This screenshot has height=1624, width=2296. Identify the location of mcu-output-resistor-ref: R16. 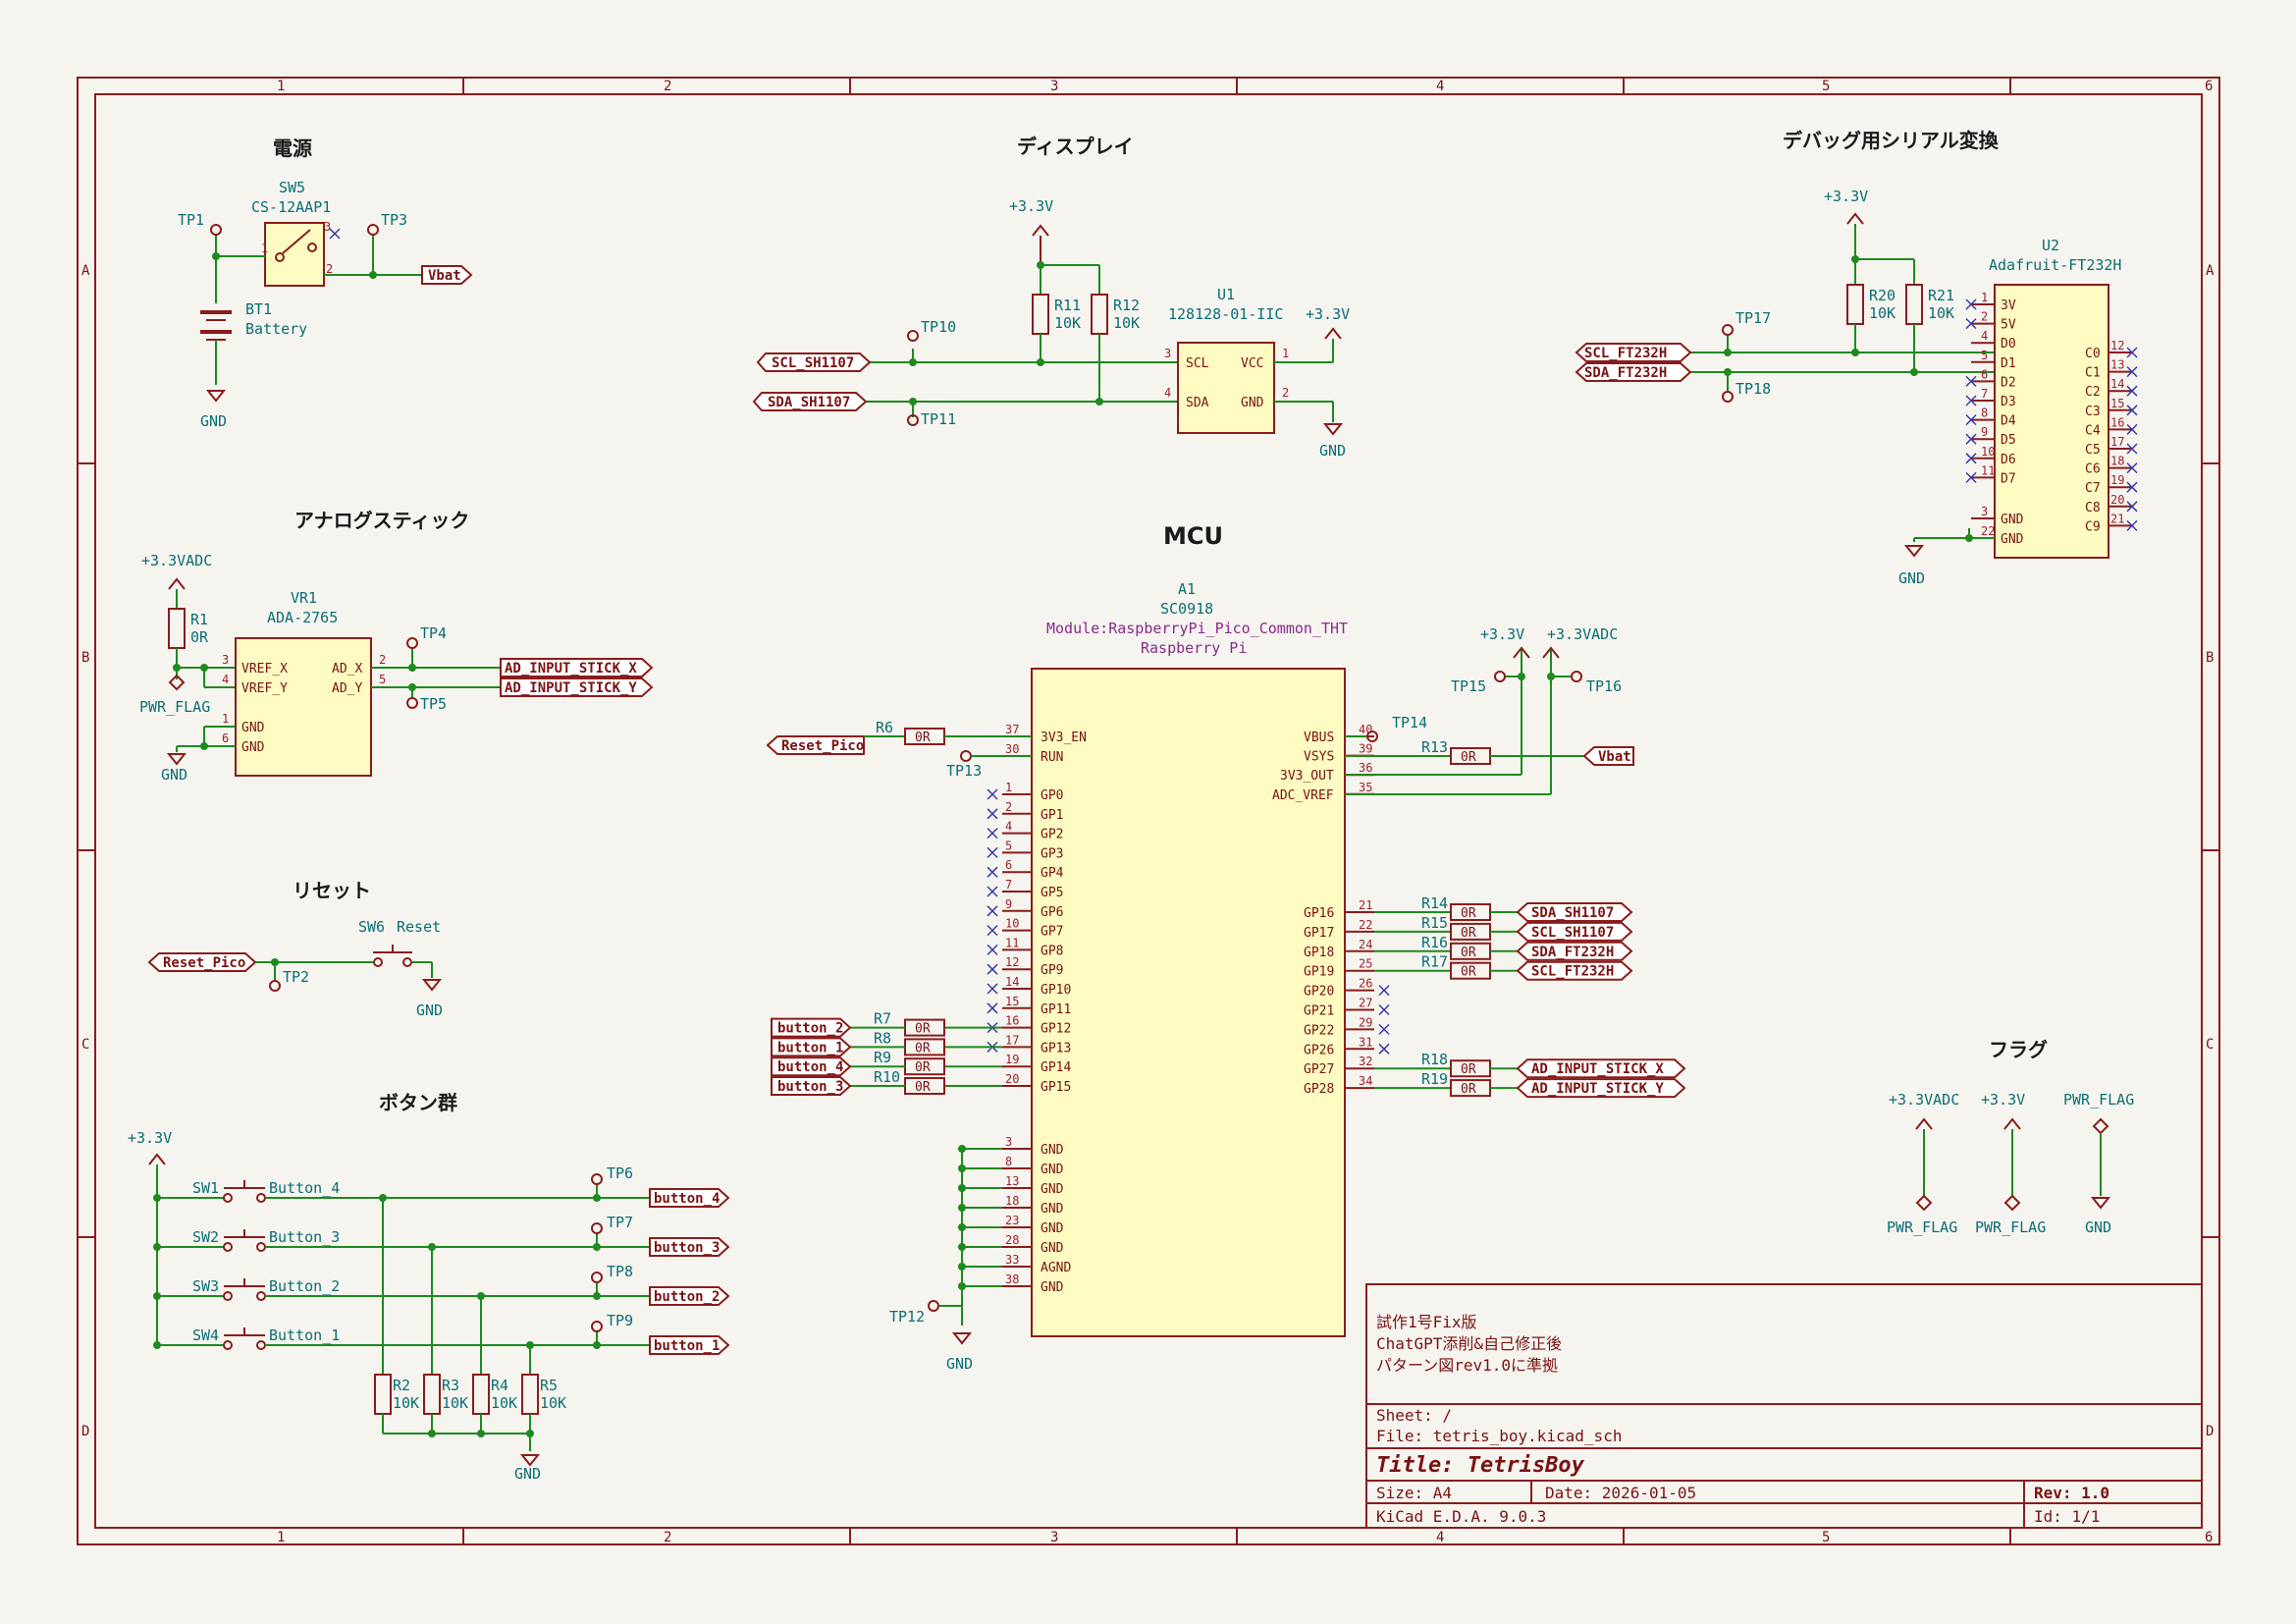
(1434, 942).